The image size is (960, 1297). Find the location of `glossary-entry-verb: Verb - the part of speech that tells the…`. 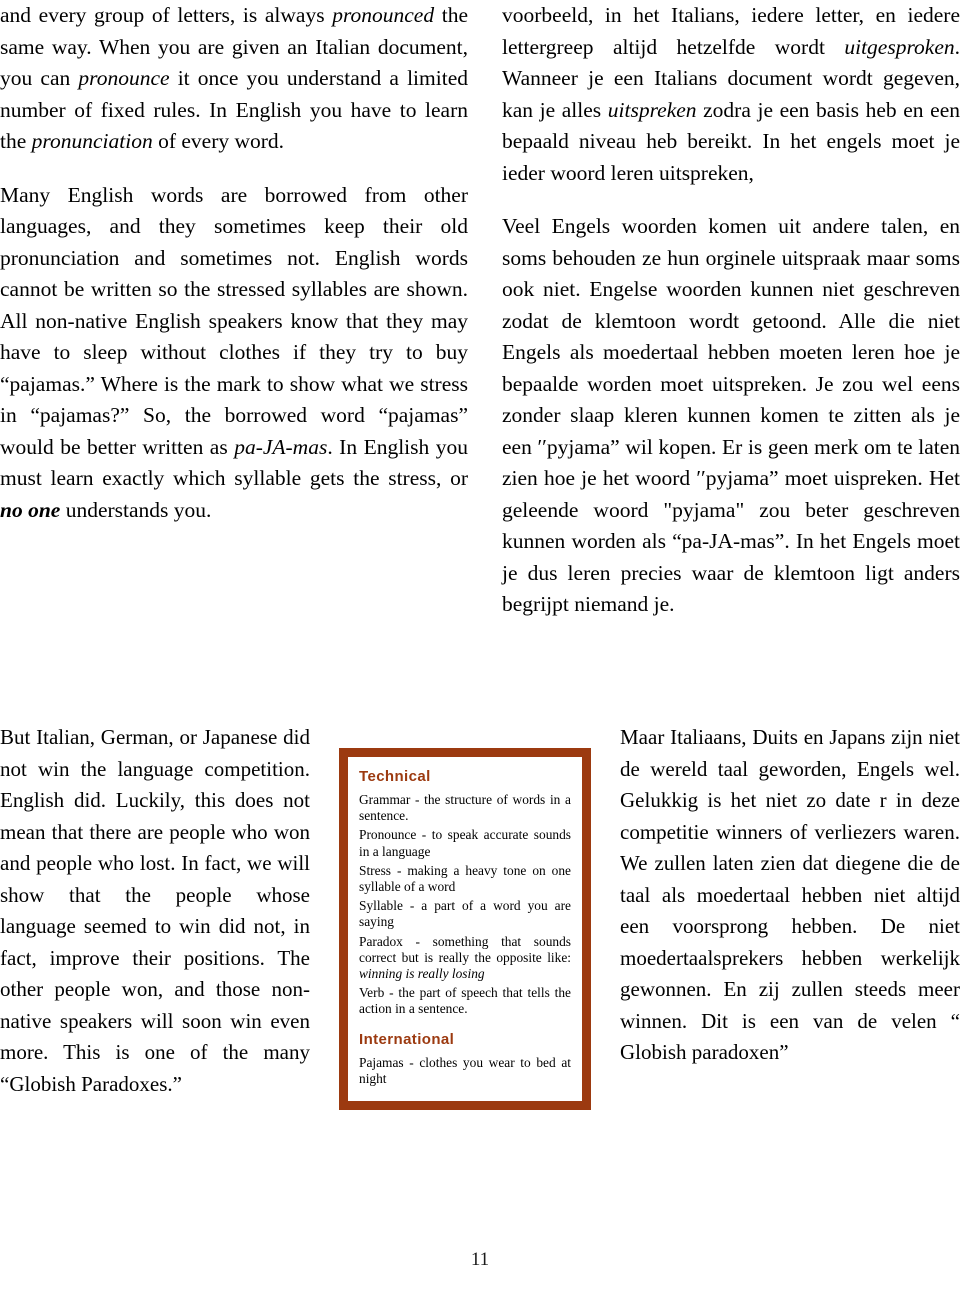

glossary-entry-verb: Verb - the part of speech that tells the… is located at coordinates (465, 1001).